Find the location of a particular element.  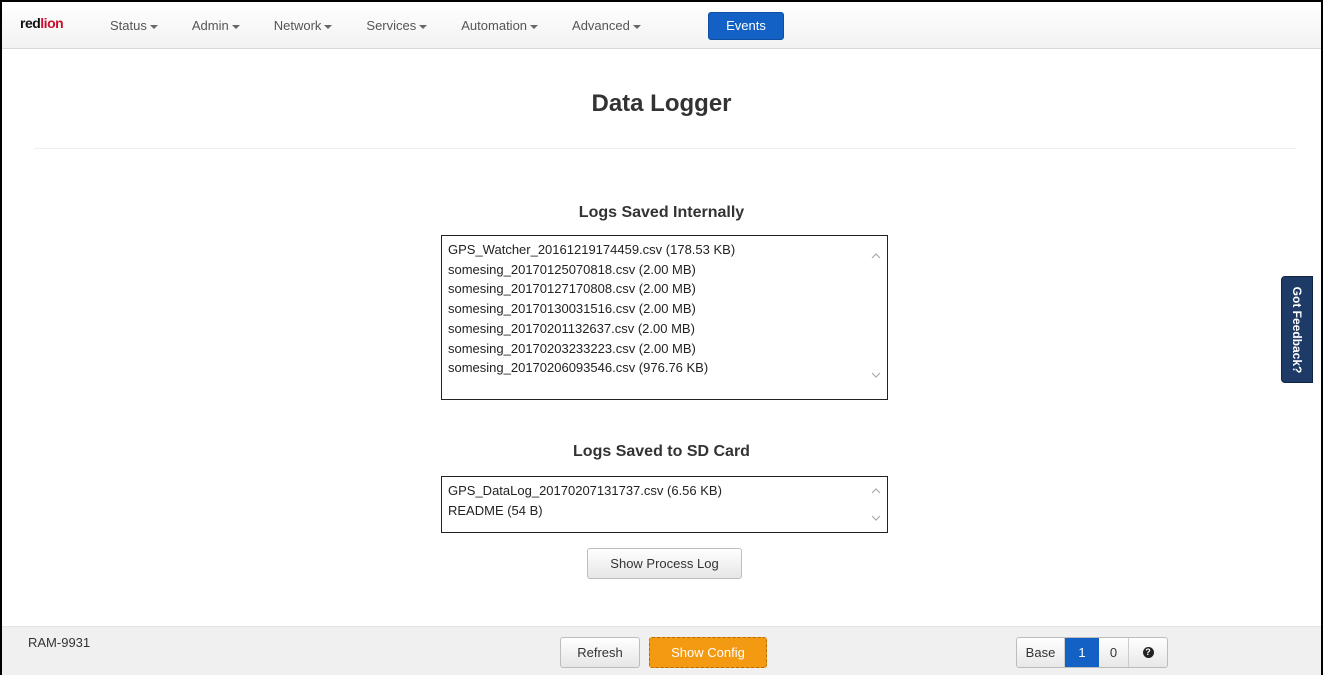

page-title: Data Logger is located at coordinates (661, 103).